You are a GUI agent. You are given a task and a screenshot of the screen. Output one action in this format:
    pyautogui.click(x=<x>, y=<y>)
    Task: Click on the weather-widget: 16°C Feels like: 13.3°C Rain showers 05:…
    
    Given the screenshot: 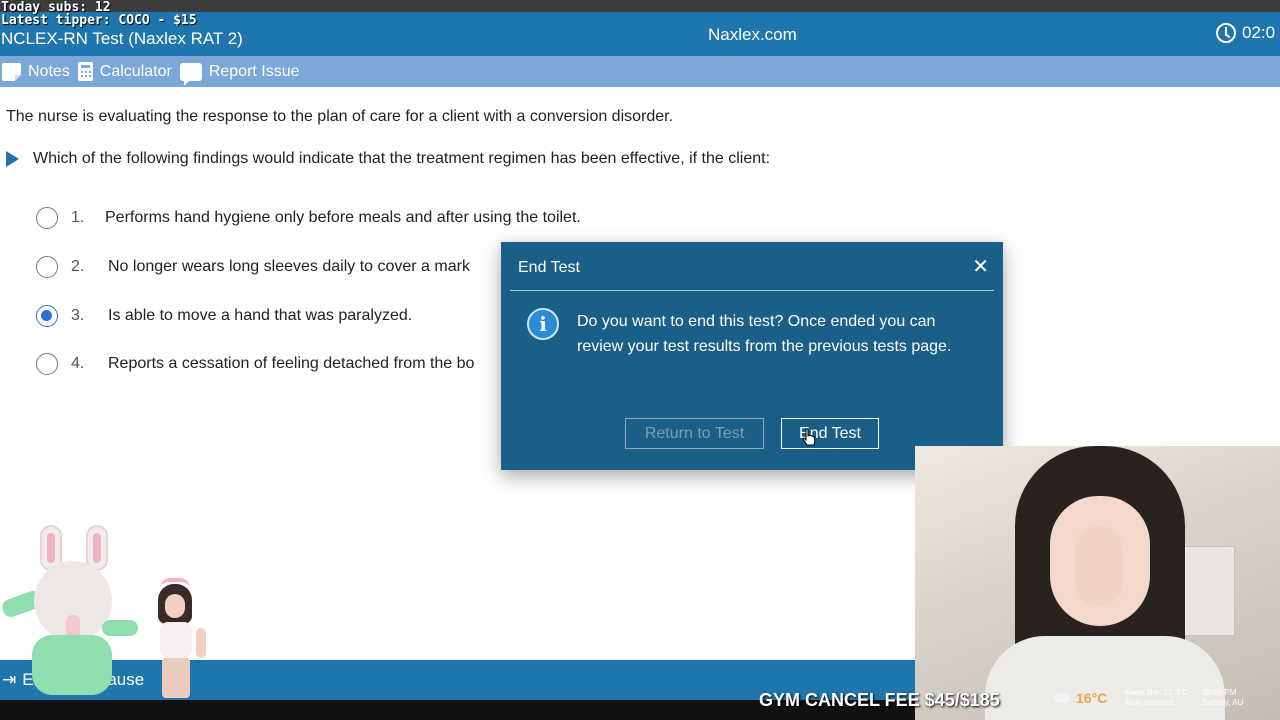 What is the action you would take?
    pyautogui.click(x=1148, y=698)
    